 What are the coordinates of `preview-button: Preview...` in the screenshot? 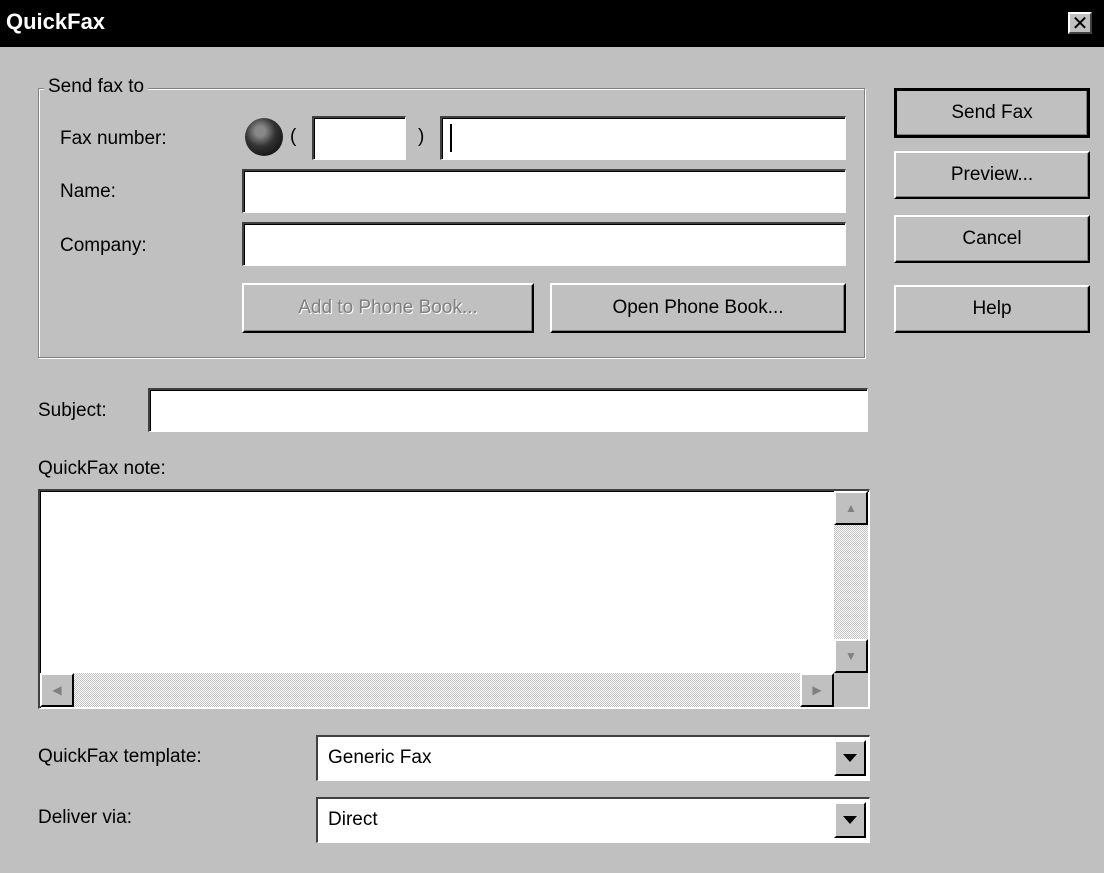 It's located at (992, 175).